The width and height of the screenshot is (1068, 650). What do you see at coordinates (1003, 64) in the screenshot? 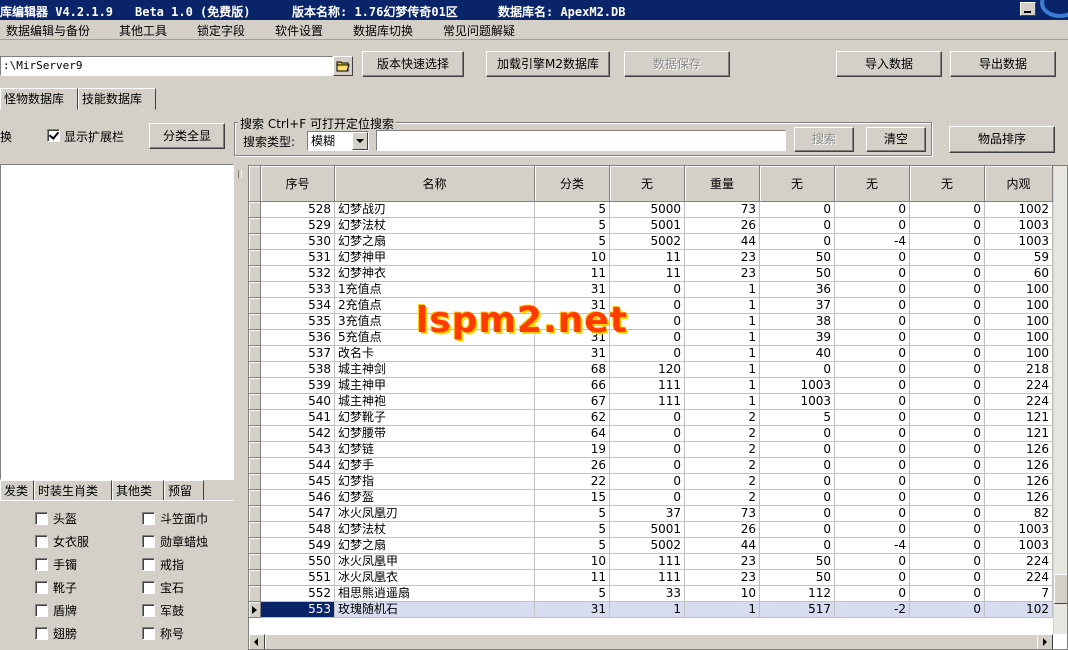
I see `export-data-button: 导出数据` at bounding box center [1003, 64].